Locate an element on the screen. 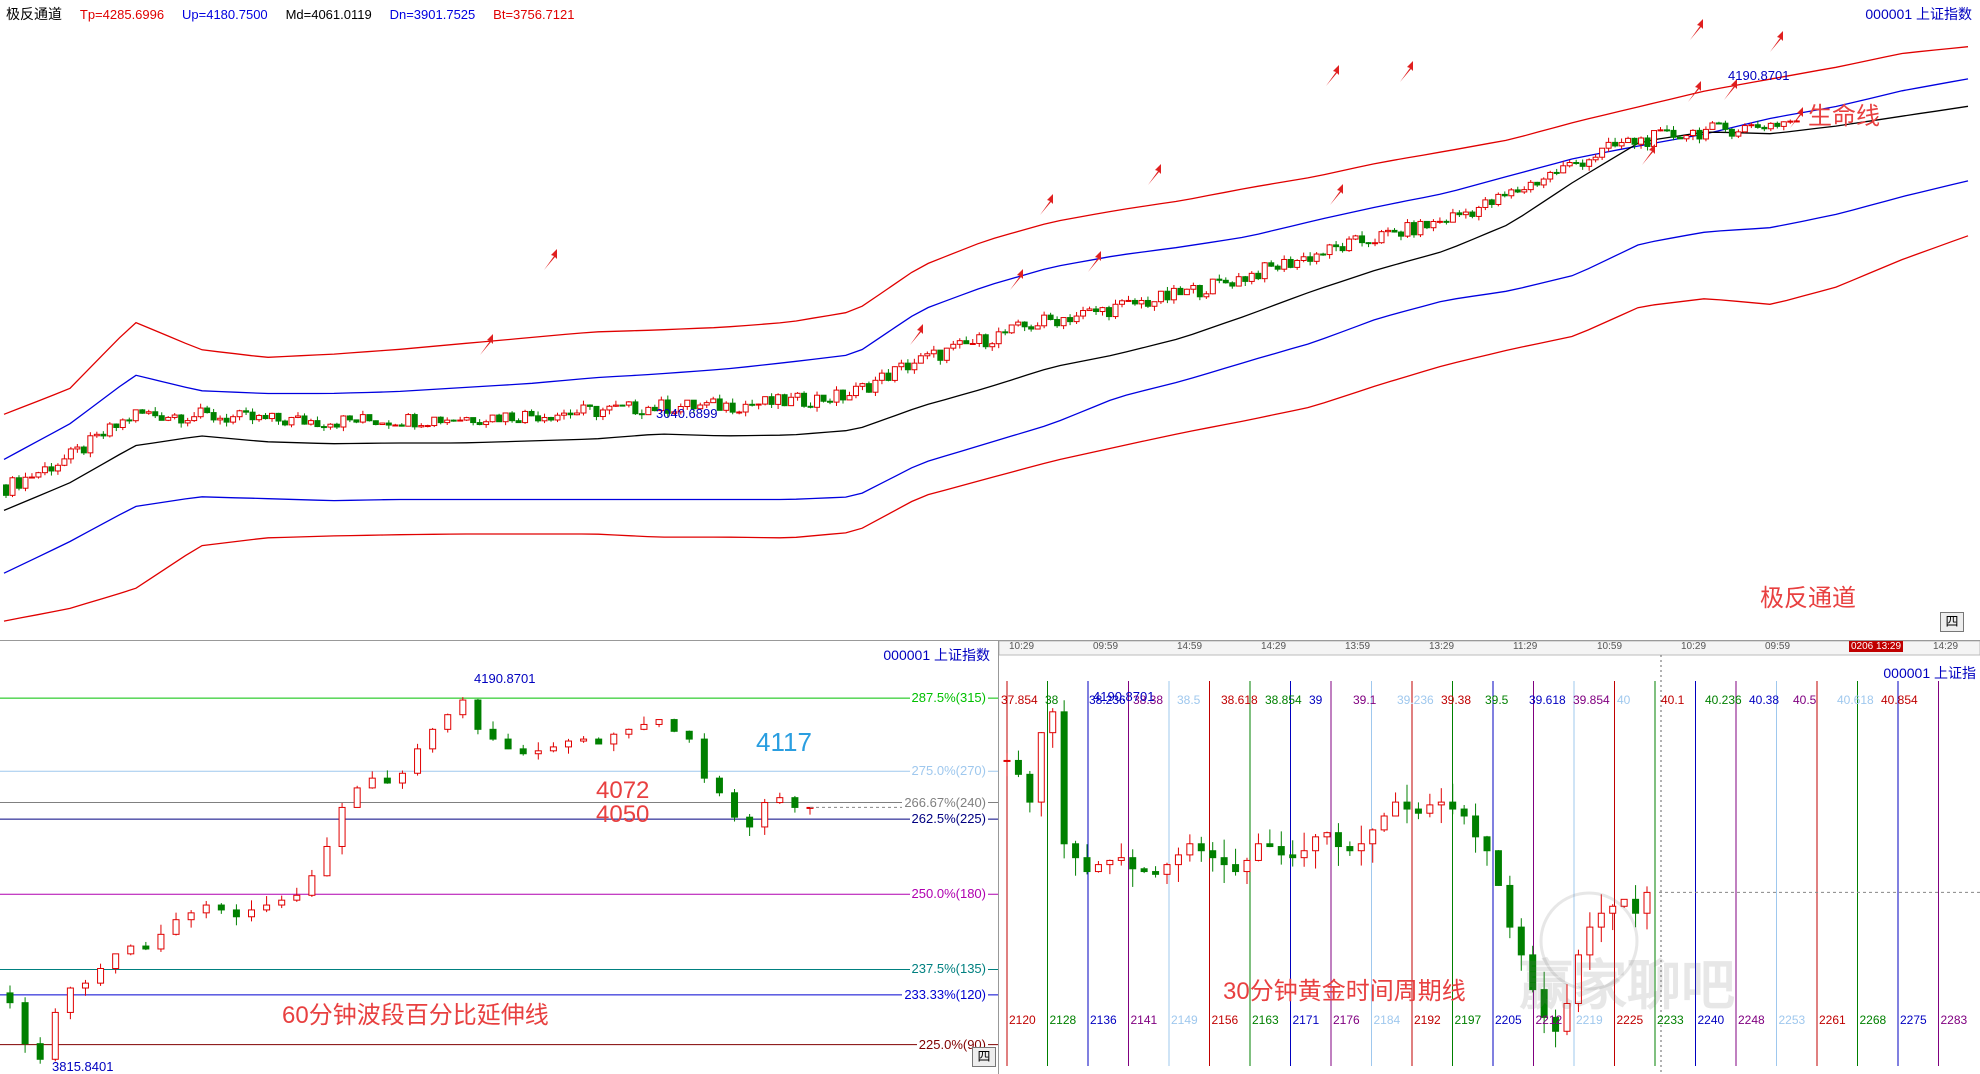  symbol-label: 000001 上证指 is located at coordinates (1929, 673).